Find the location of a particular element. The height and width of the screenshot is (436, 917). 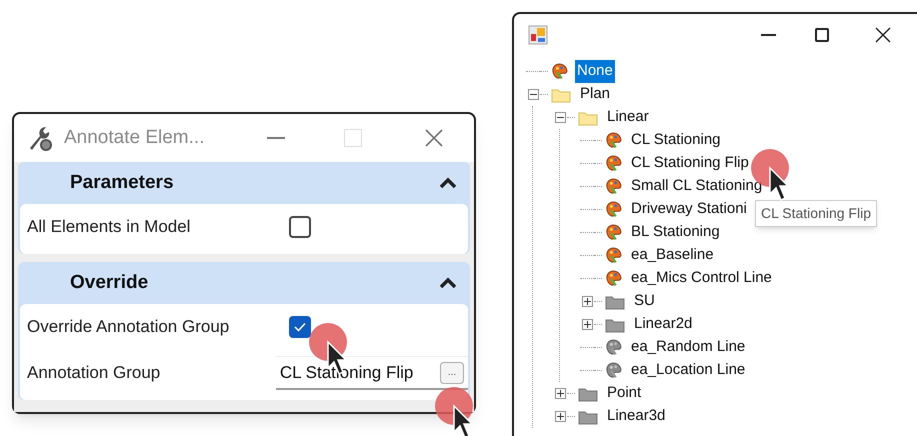

tree-item: CL Stationing Flip is located at coordinates (690, 163).